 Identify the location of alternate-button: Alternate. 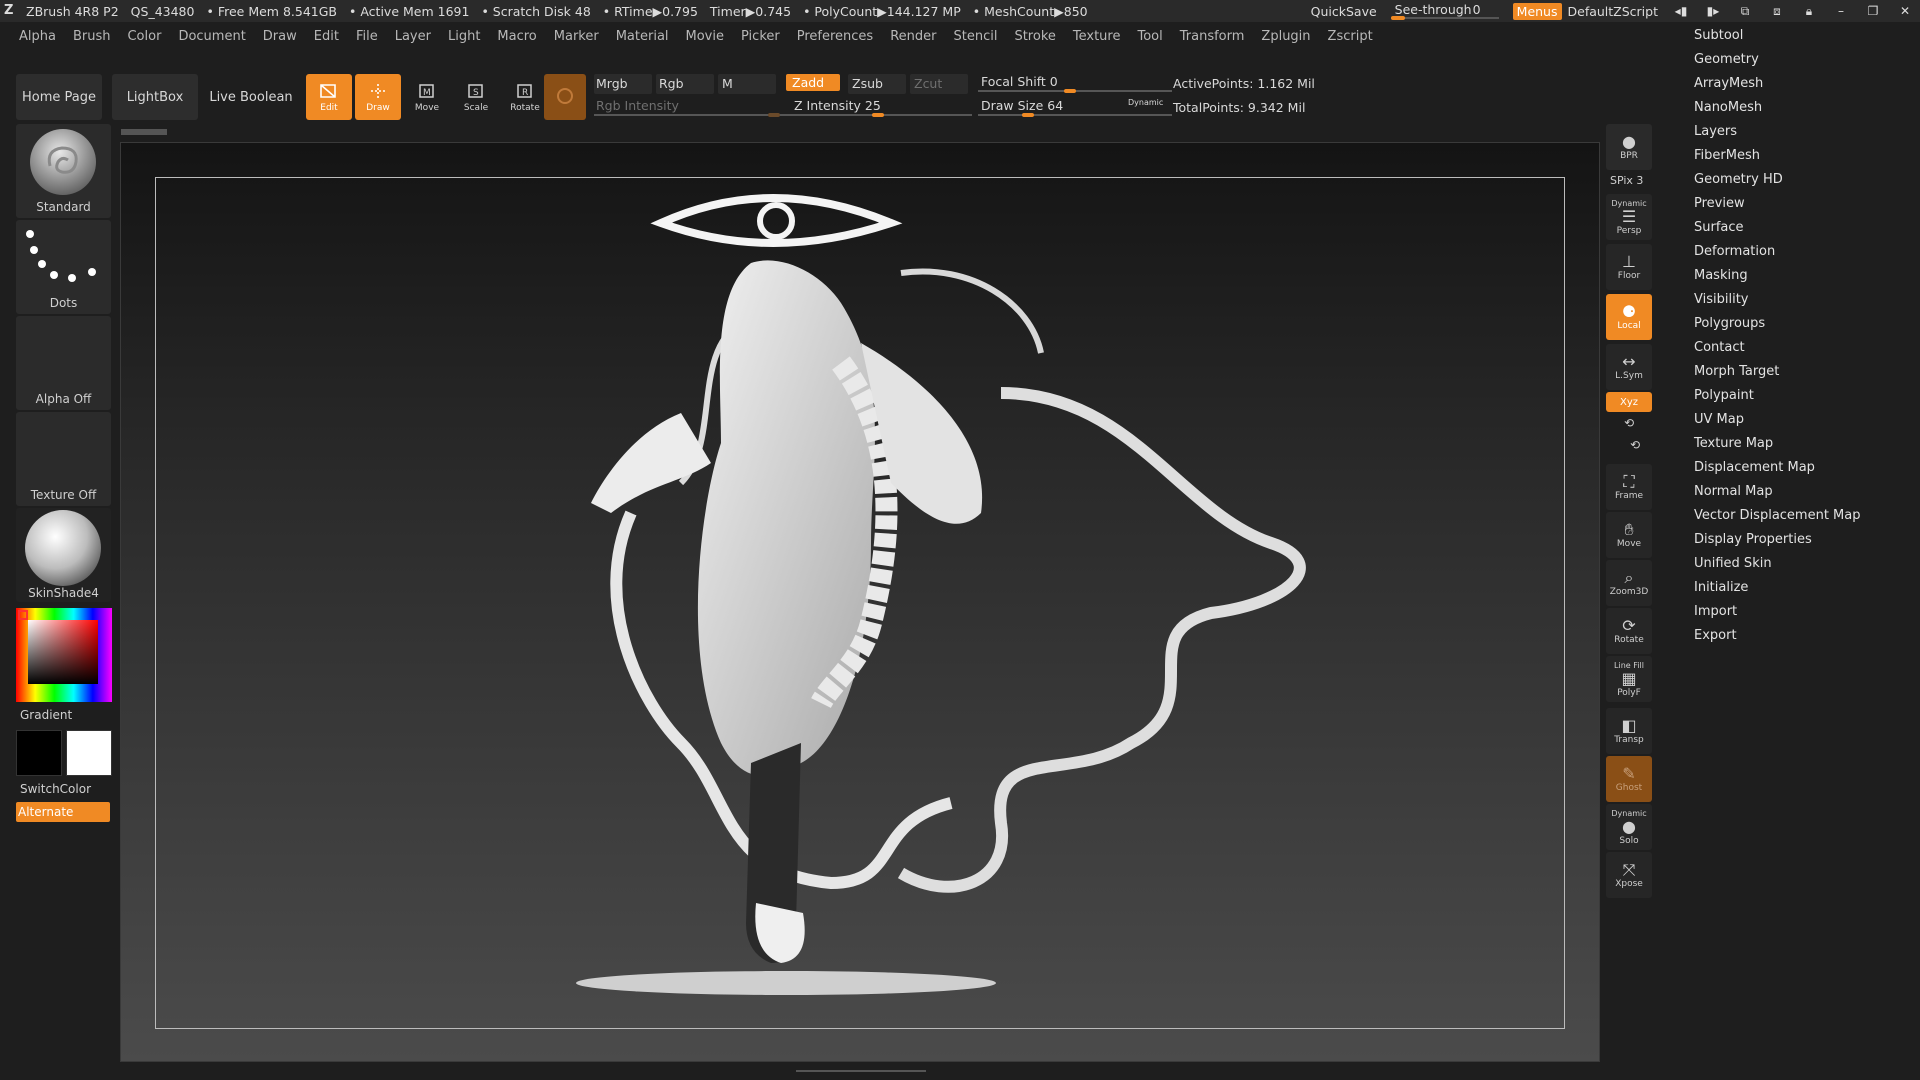
(63, 812).